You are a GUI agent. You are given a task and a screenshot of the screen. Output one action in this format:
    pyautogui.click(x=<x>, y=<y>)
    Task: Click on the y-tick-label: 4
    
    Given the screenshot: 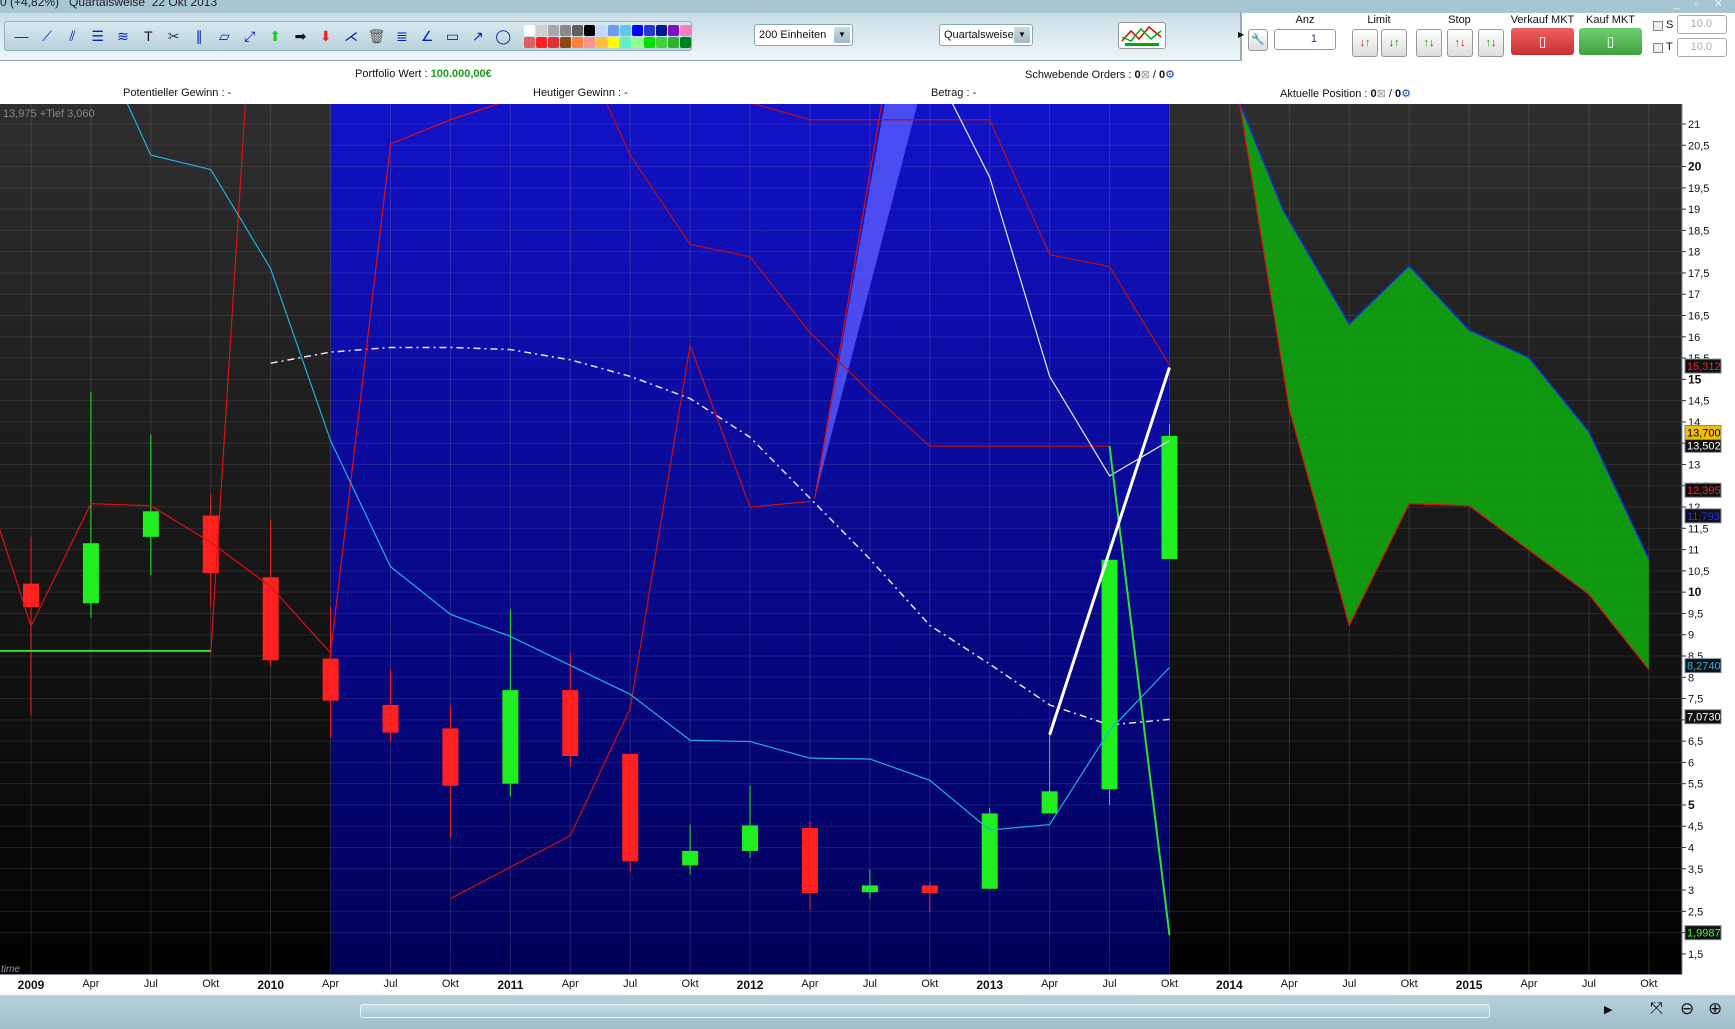 What is the action you would take?
    pyautogui.click(x=1691, y=849)
    